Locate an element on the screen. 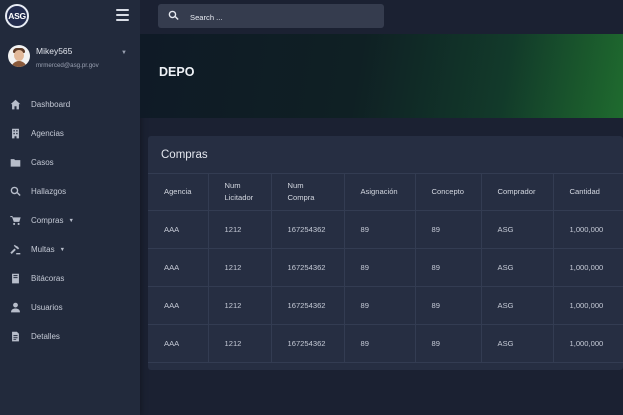 This screenshot has width=623, height=415. user-icon is located at coordinates (15, 308).